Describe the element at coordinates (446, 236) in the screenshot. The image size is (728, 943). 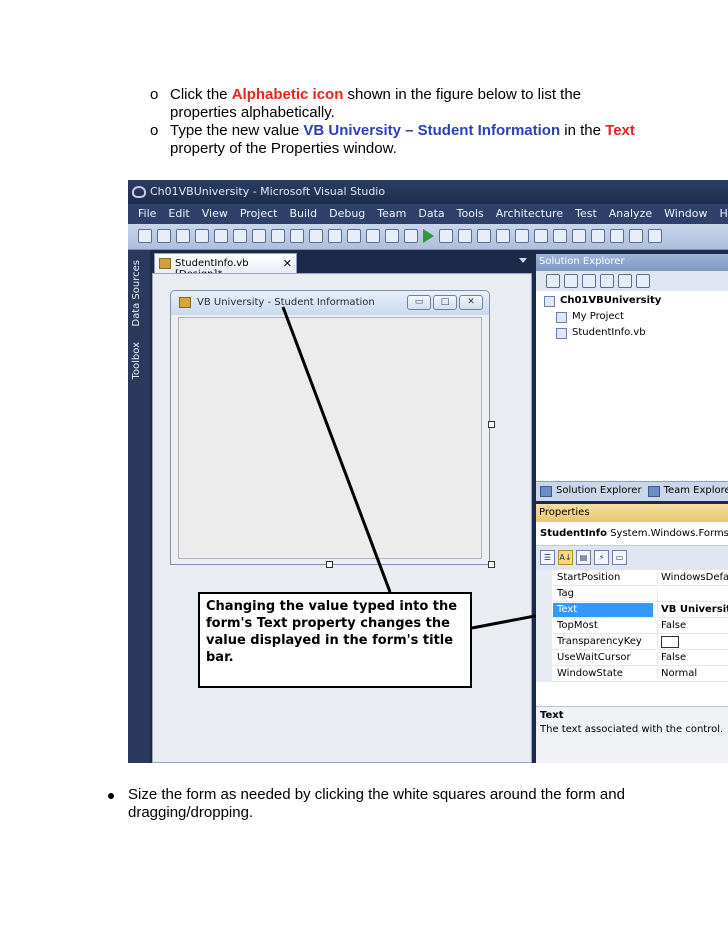
I see `pause-icon` at that location.